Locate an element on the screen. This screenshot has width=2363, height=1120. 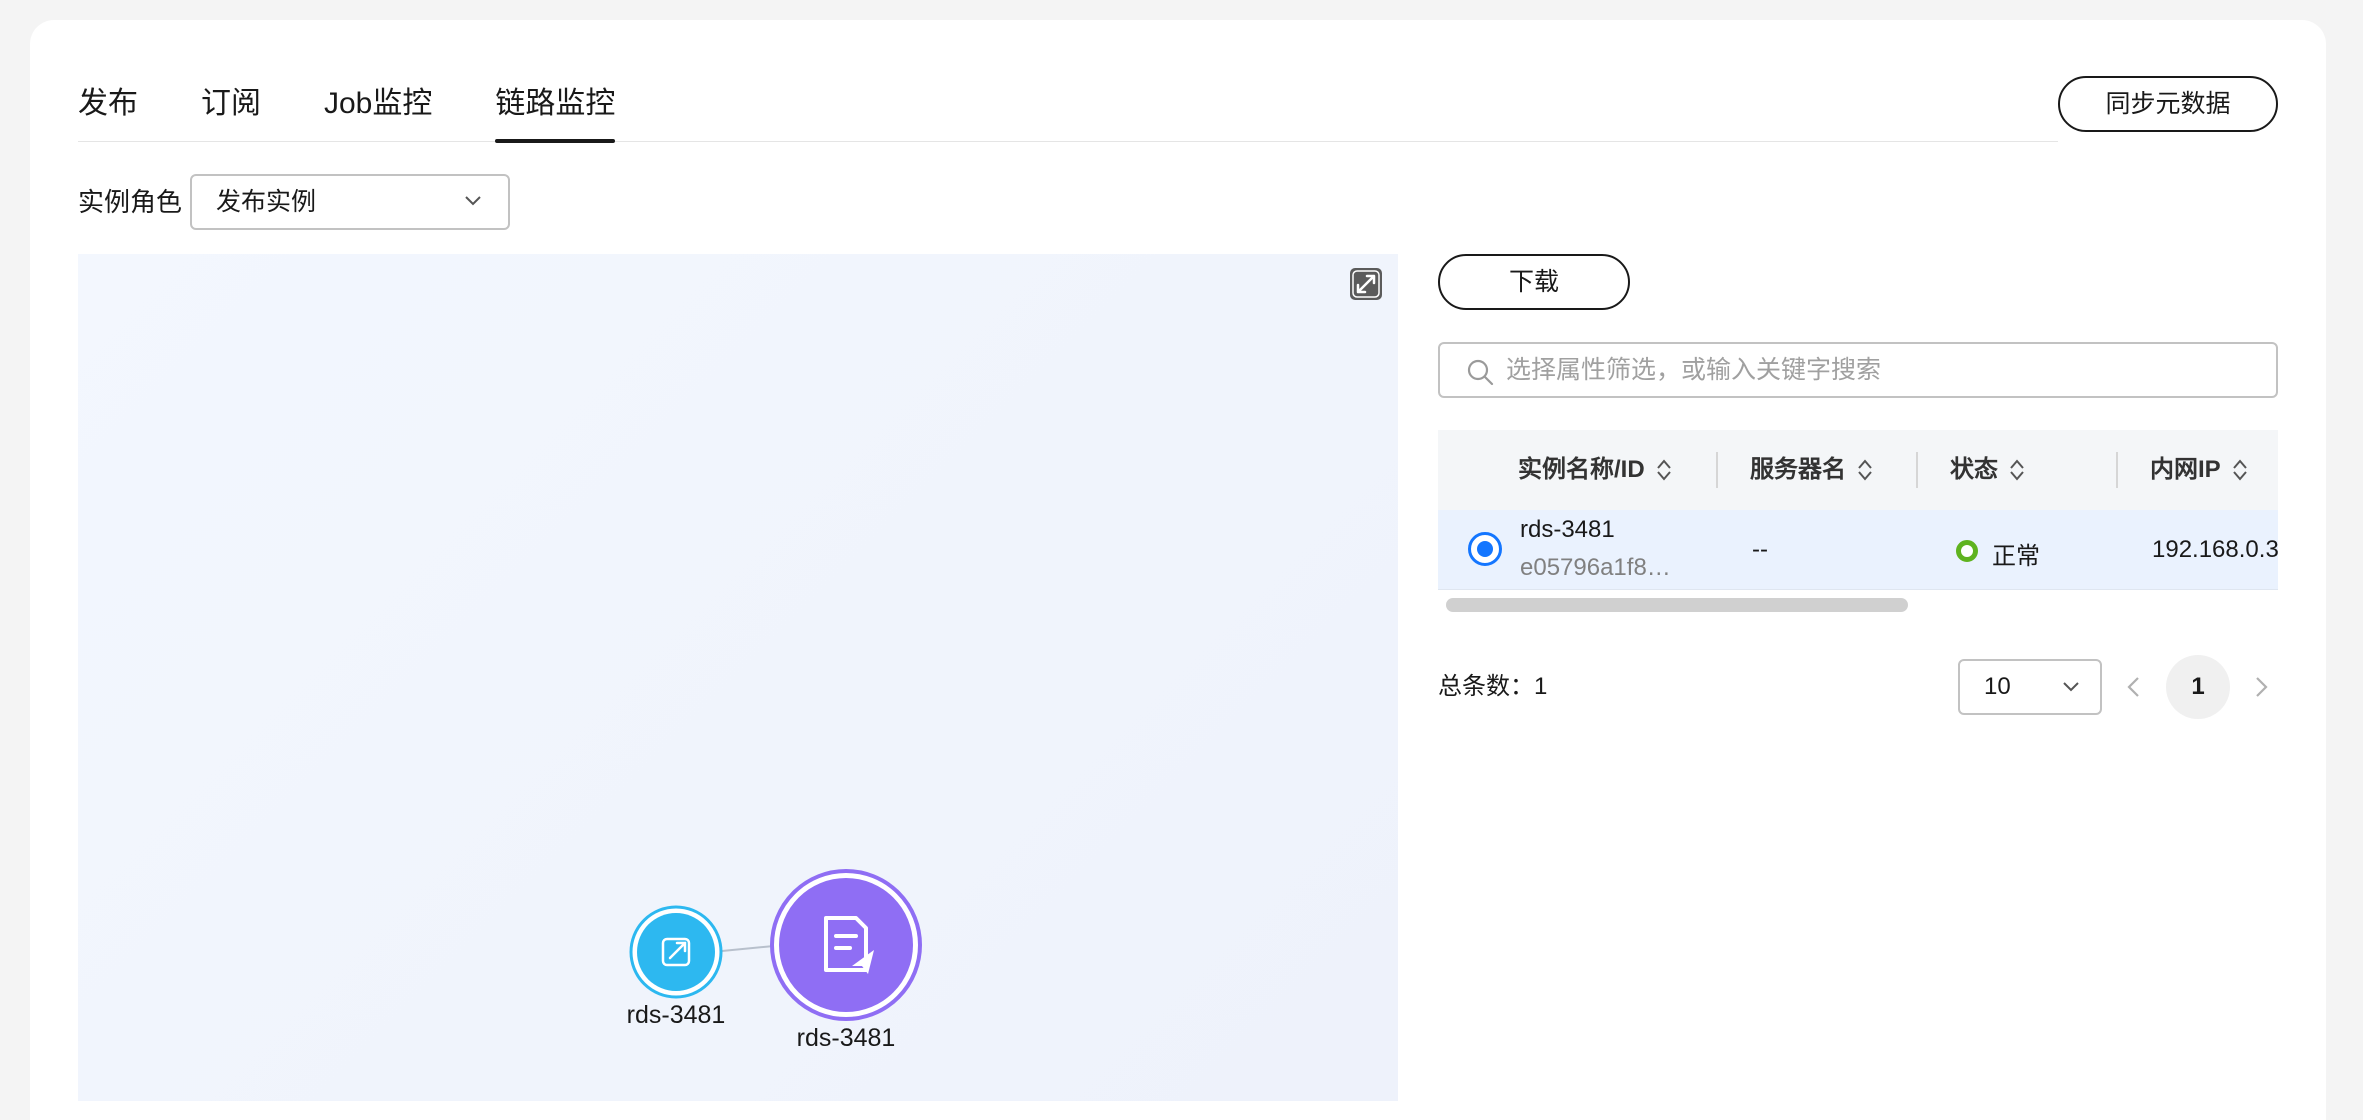
status-ok-icon is located at coordinates (1967, 551).